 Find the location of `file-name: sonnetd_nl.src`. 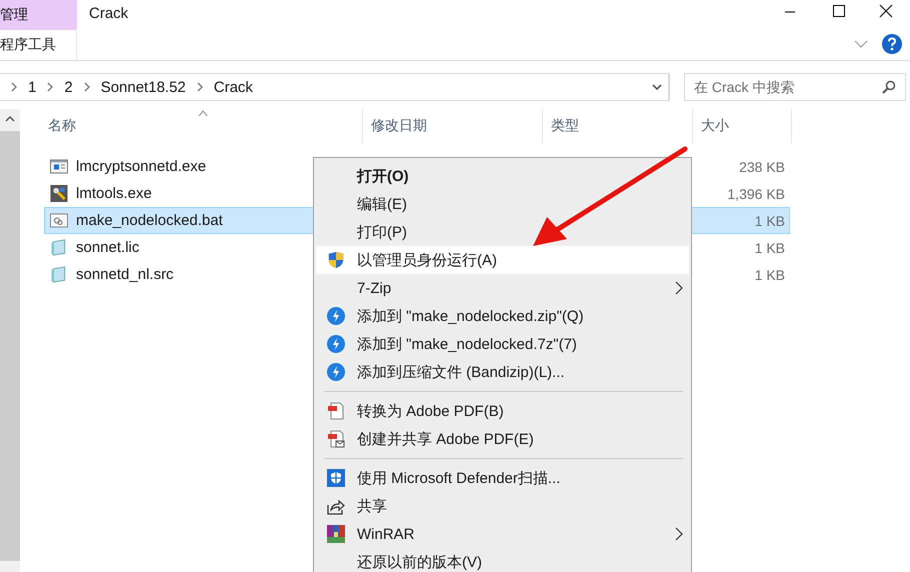

file-name: sonnetd_nl.src is located at coordinates (125, 274).